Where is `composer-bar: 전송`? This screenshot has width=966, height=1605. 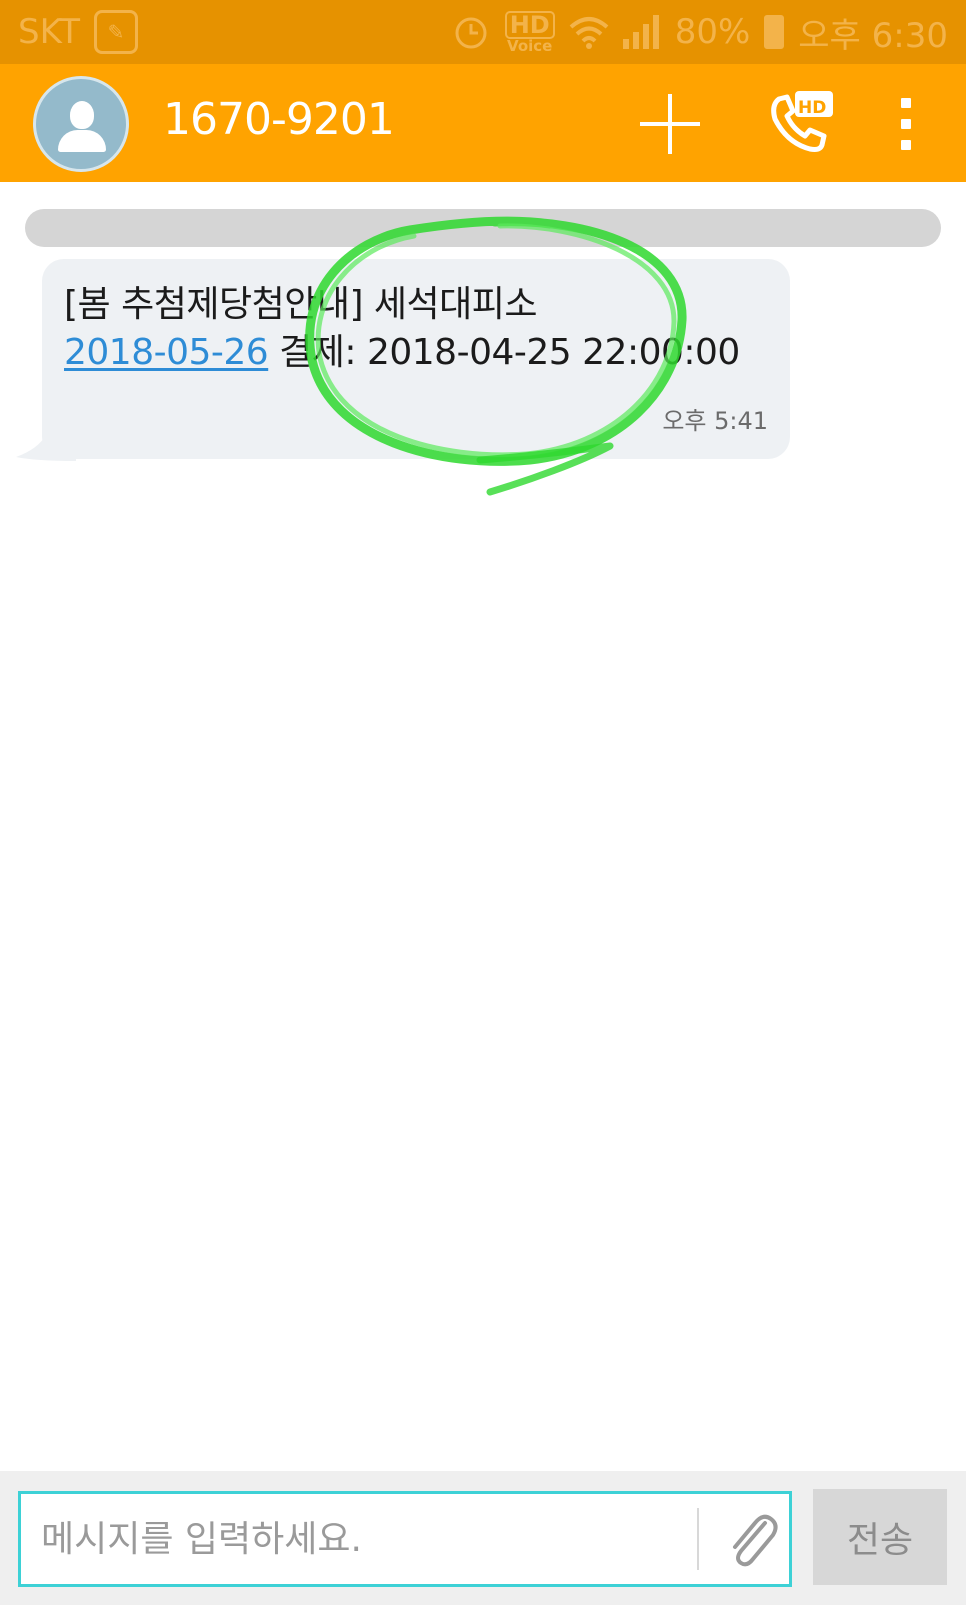
composer-bar: 전송 is located at coordinates (483, 1538).